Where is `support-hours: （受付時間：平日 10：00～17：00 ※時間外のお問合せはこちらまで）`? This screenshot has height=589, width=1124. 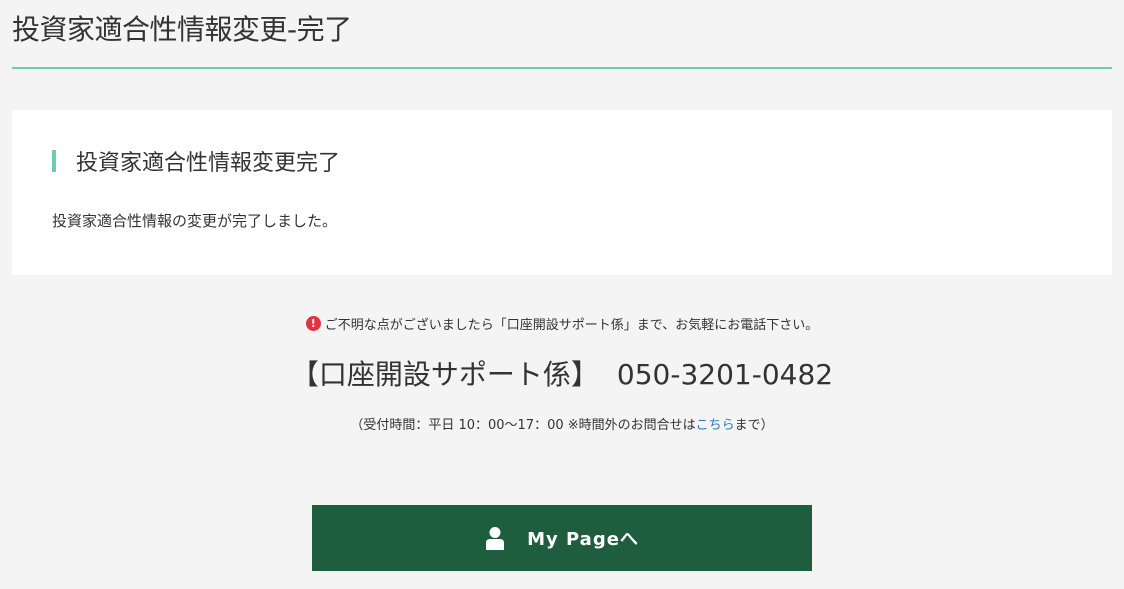 support-hours: （受付時間：平日 10：00～17：00 ※時間外のお問合せはこちらまで） is located at coordinates (562, 423).